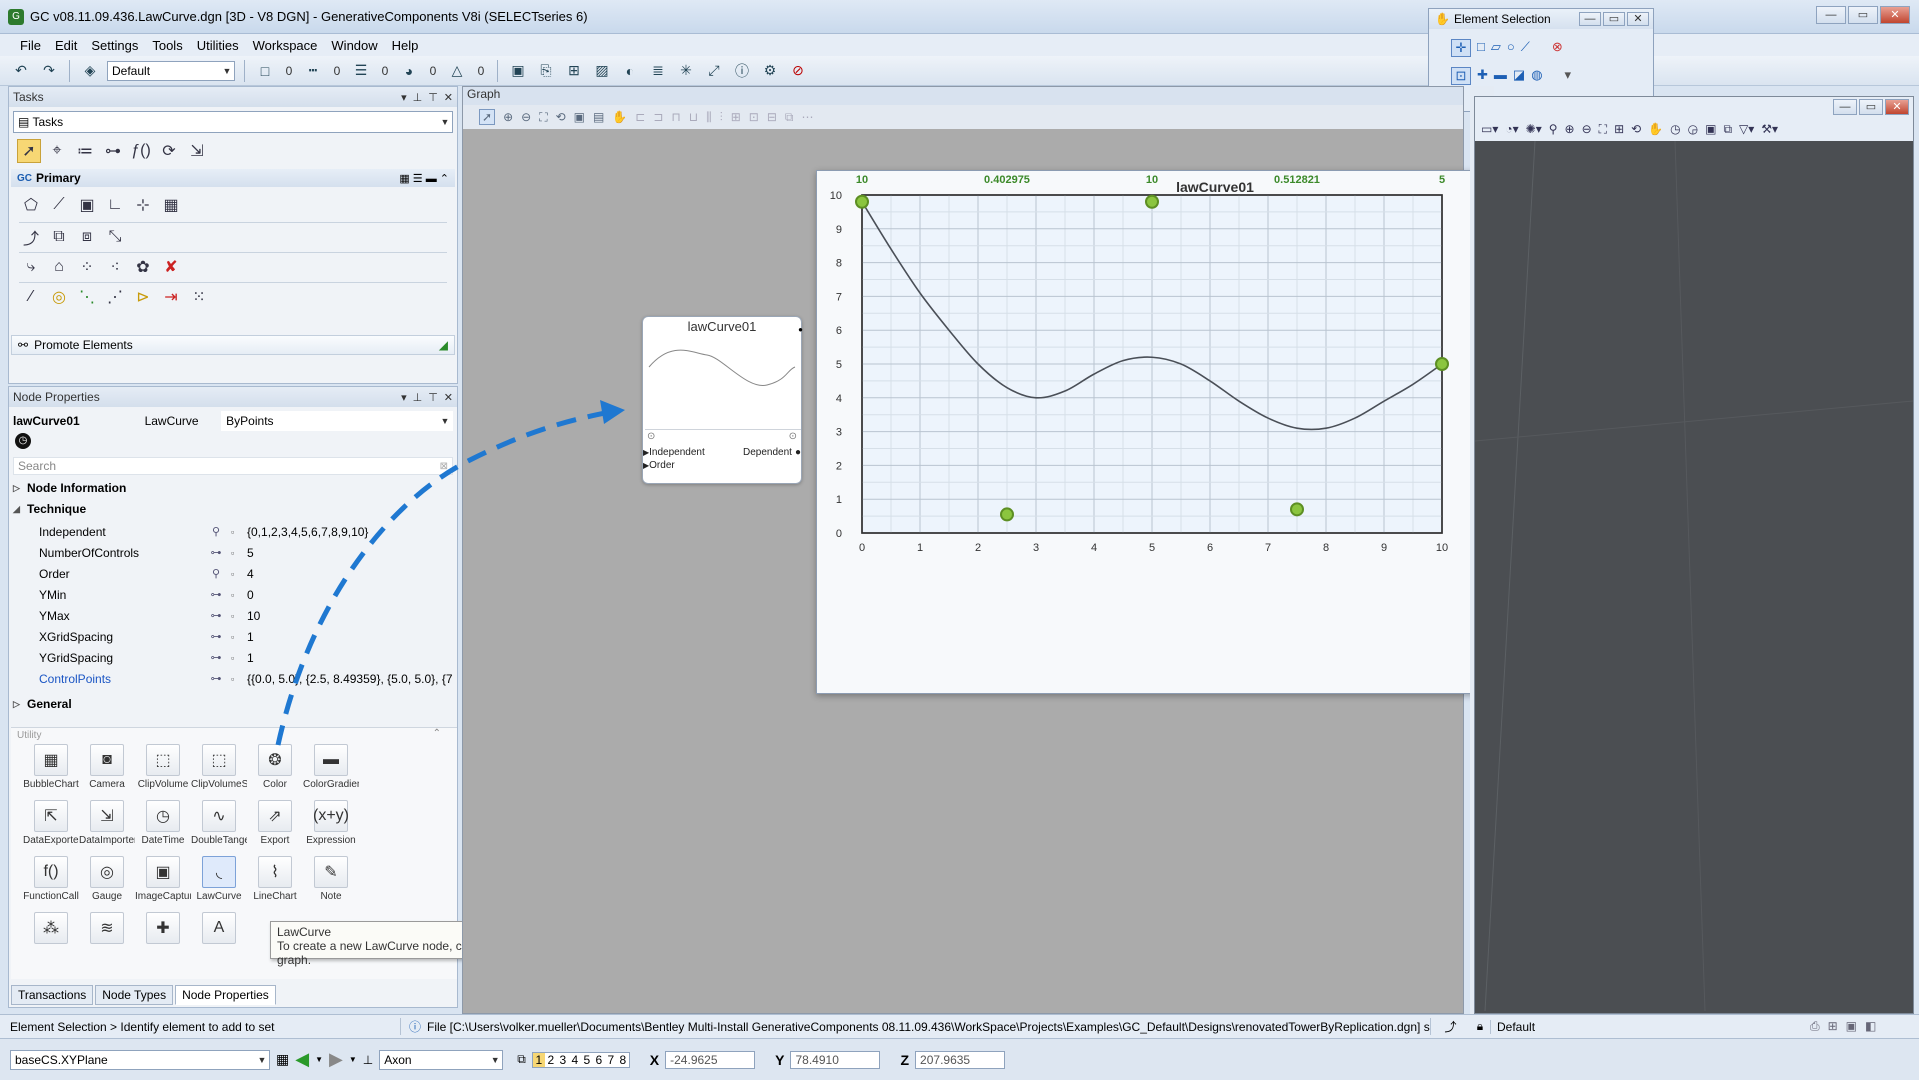  Describe the element at coordinates (140, 1059) in the screenshot. I see `plane-combo: baseCS.XYPlane ▼` at that location.